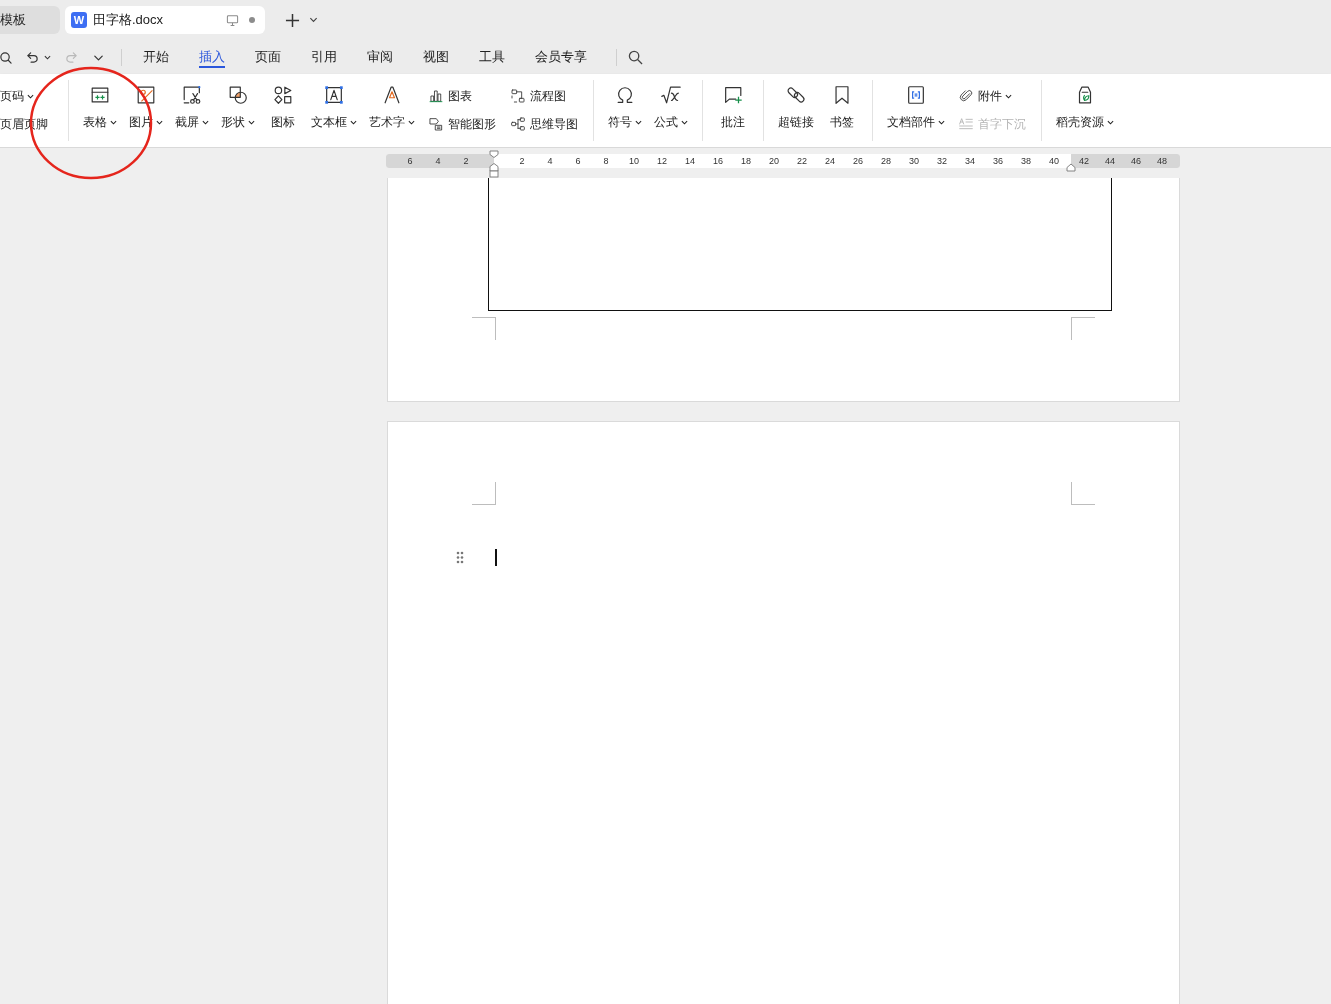 This screenshot has height=1004, width=1331. I want to click on ruler-number: 16, so click(718, 161).